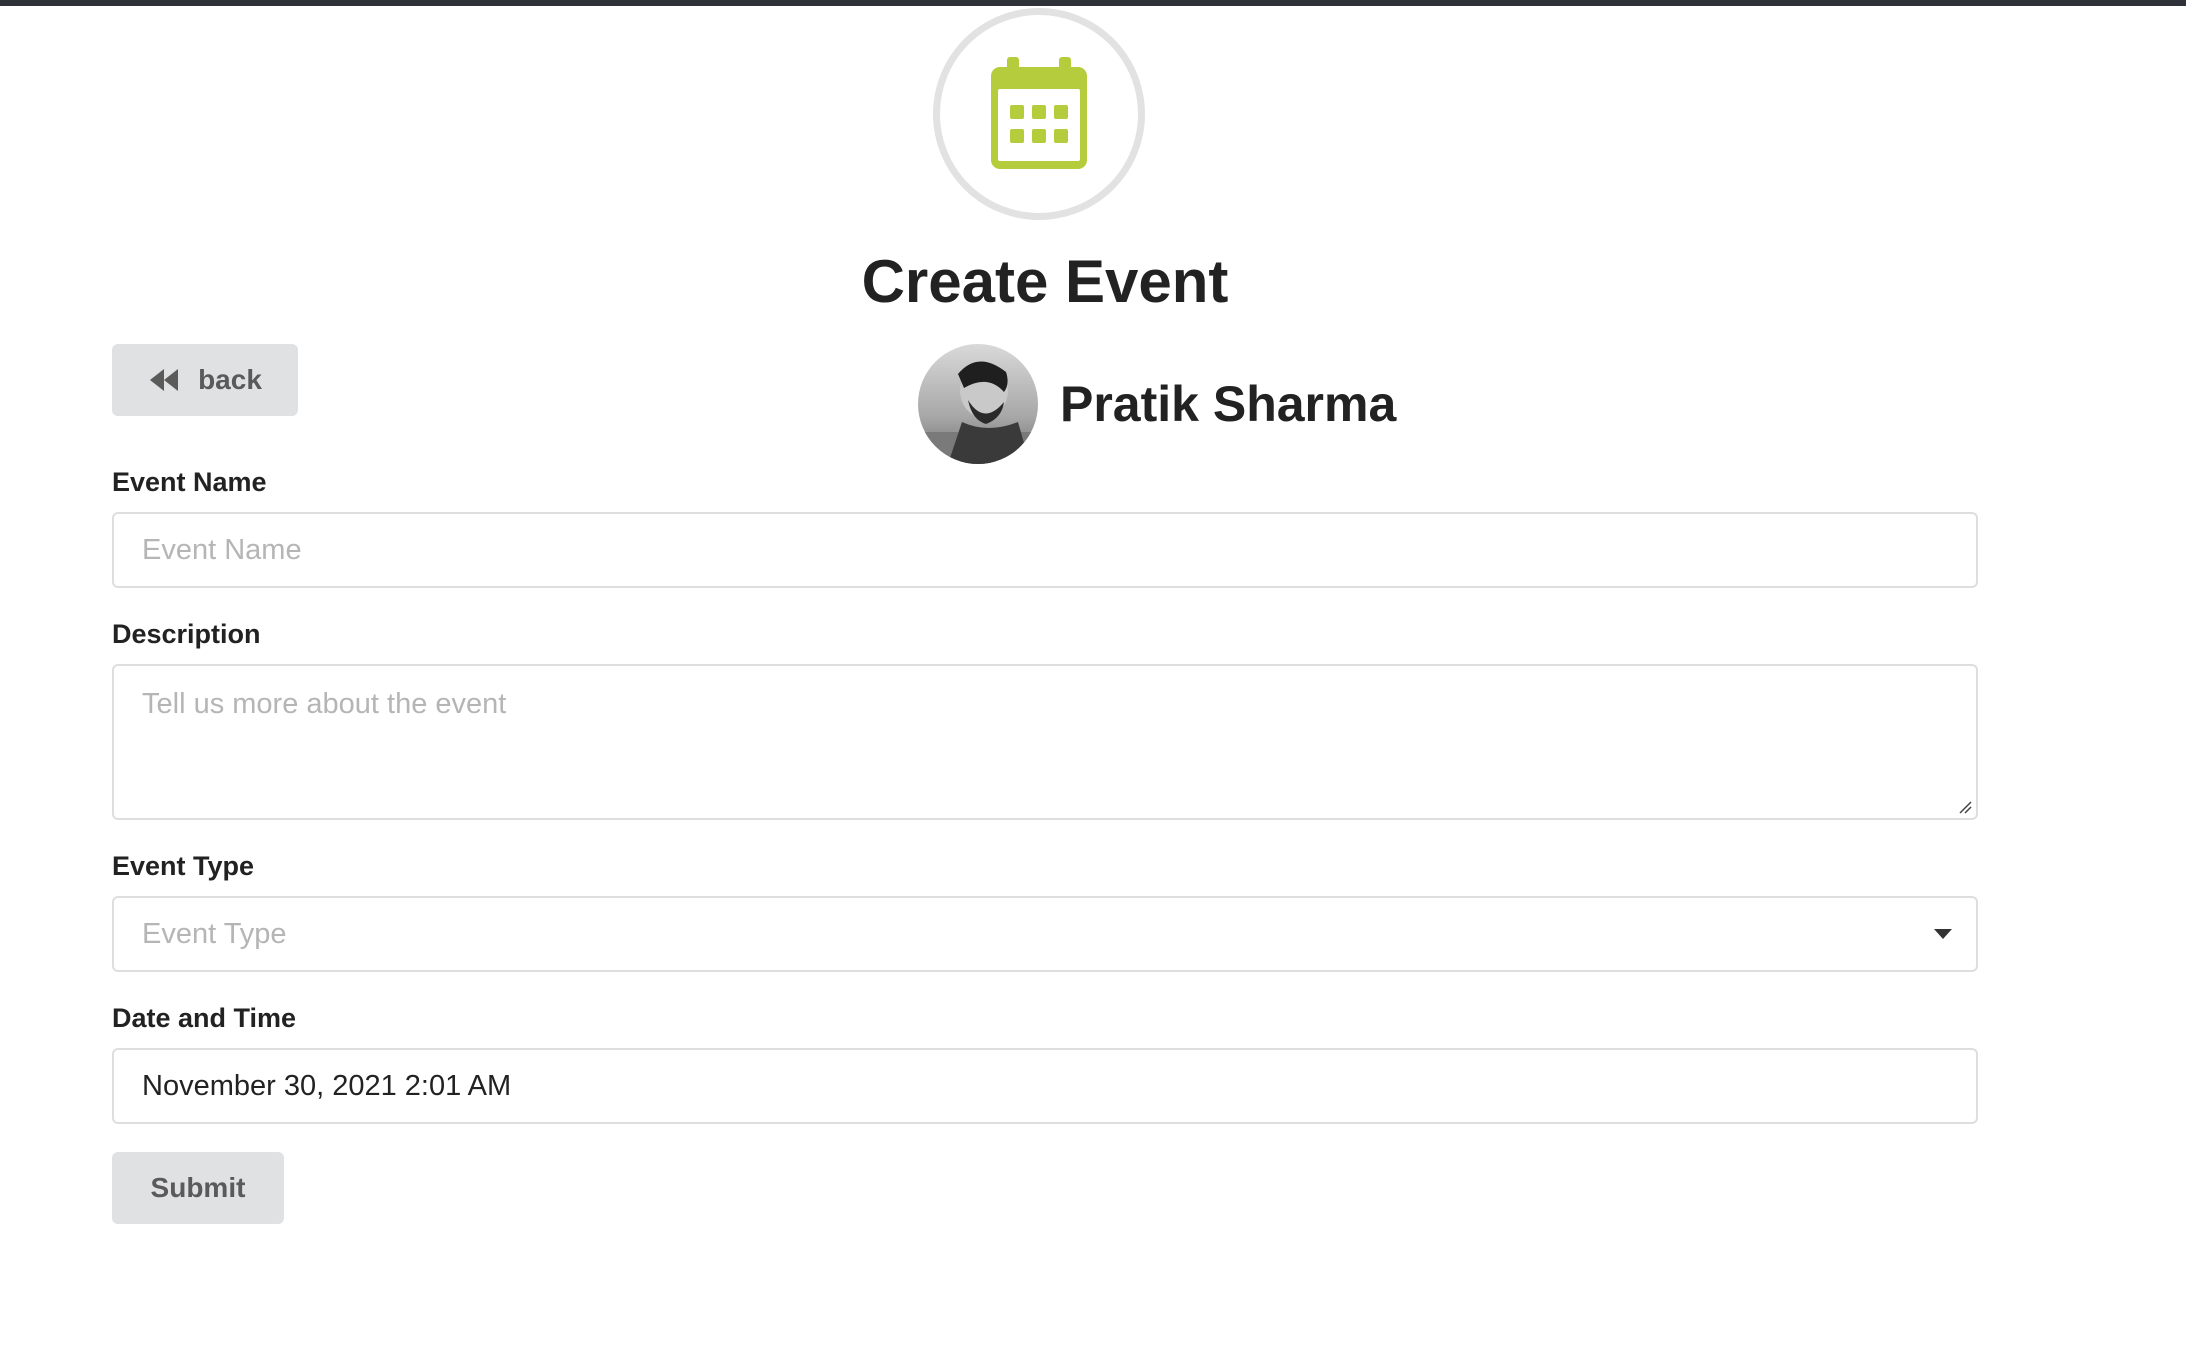  Describe the element at coordinates (327, 1085) in the screenshot. I see `date-time-value: November 30, 2021 2:01 AM` at that location.